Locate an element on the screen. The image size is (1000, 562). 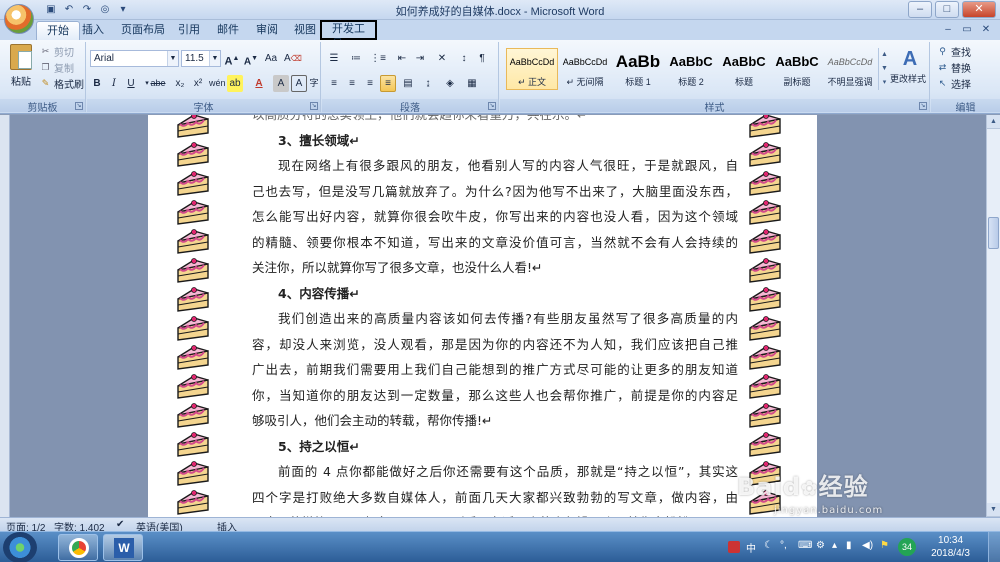
tray-arrow-icon: ▴ is located at coordinates (834, 545).